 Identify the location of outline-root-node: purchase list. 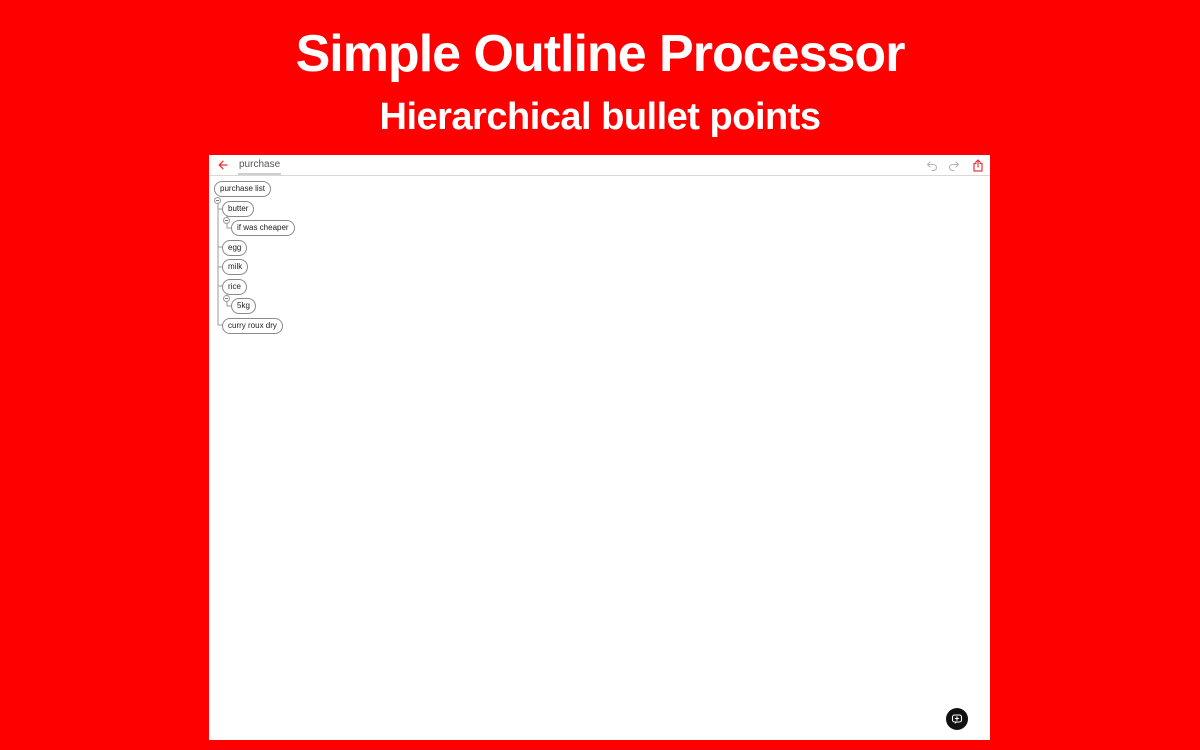
(242, 189).